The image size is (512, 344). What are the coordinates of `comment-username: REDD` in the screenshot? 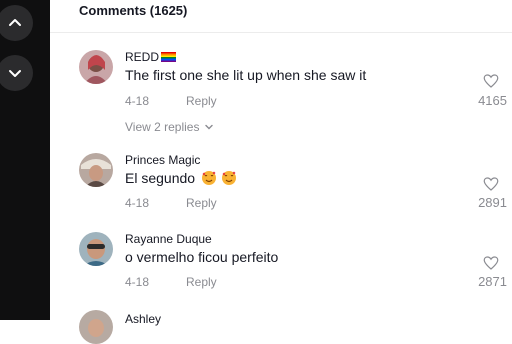 It's located at (151, 57).